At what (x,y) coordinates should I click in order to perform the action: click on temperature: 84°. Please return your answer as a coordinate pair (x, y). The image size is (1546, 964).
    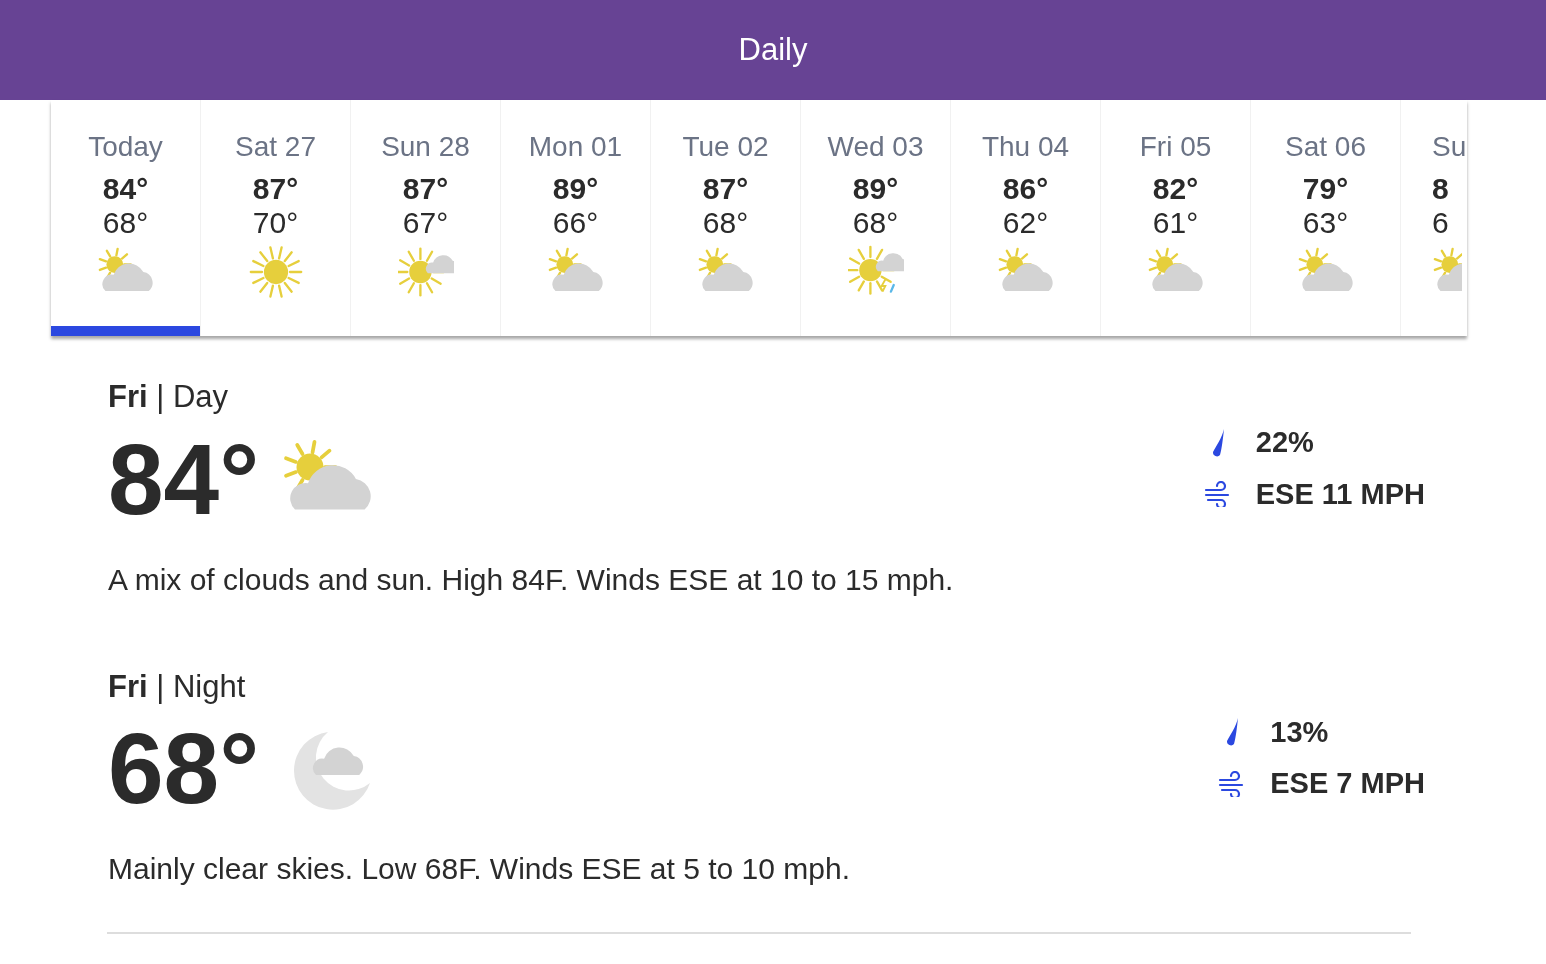
    Looking at the image, I should click on (184, 478).